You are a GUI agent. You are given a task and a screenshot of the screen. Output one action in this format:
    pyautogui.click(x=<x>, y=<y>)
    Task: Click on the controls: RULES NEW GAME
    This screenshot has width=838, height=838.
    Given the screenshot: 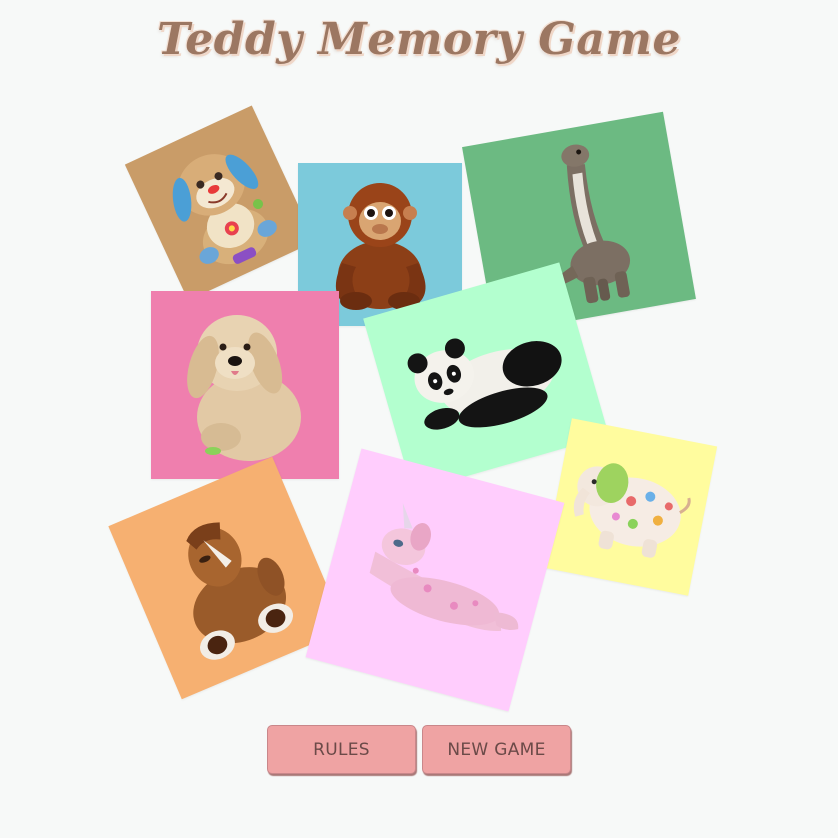 What is the action you would take?
    pyautogui.click(x=419, y=749)
    